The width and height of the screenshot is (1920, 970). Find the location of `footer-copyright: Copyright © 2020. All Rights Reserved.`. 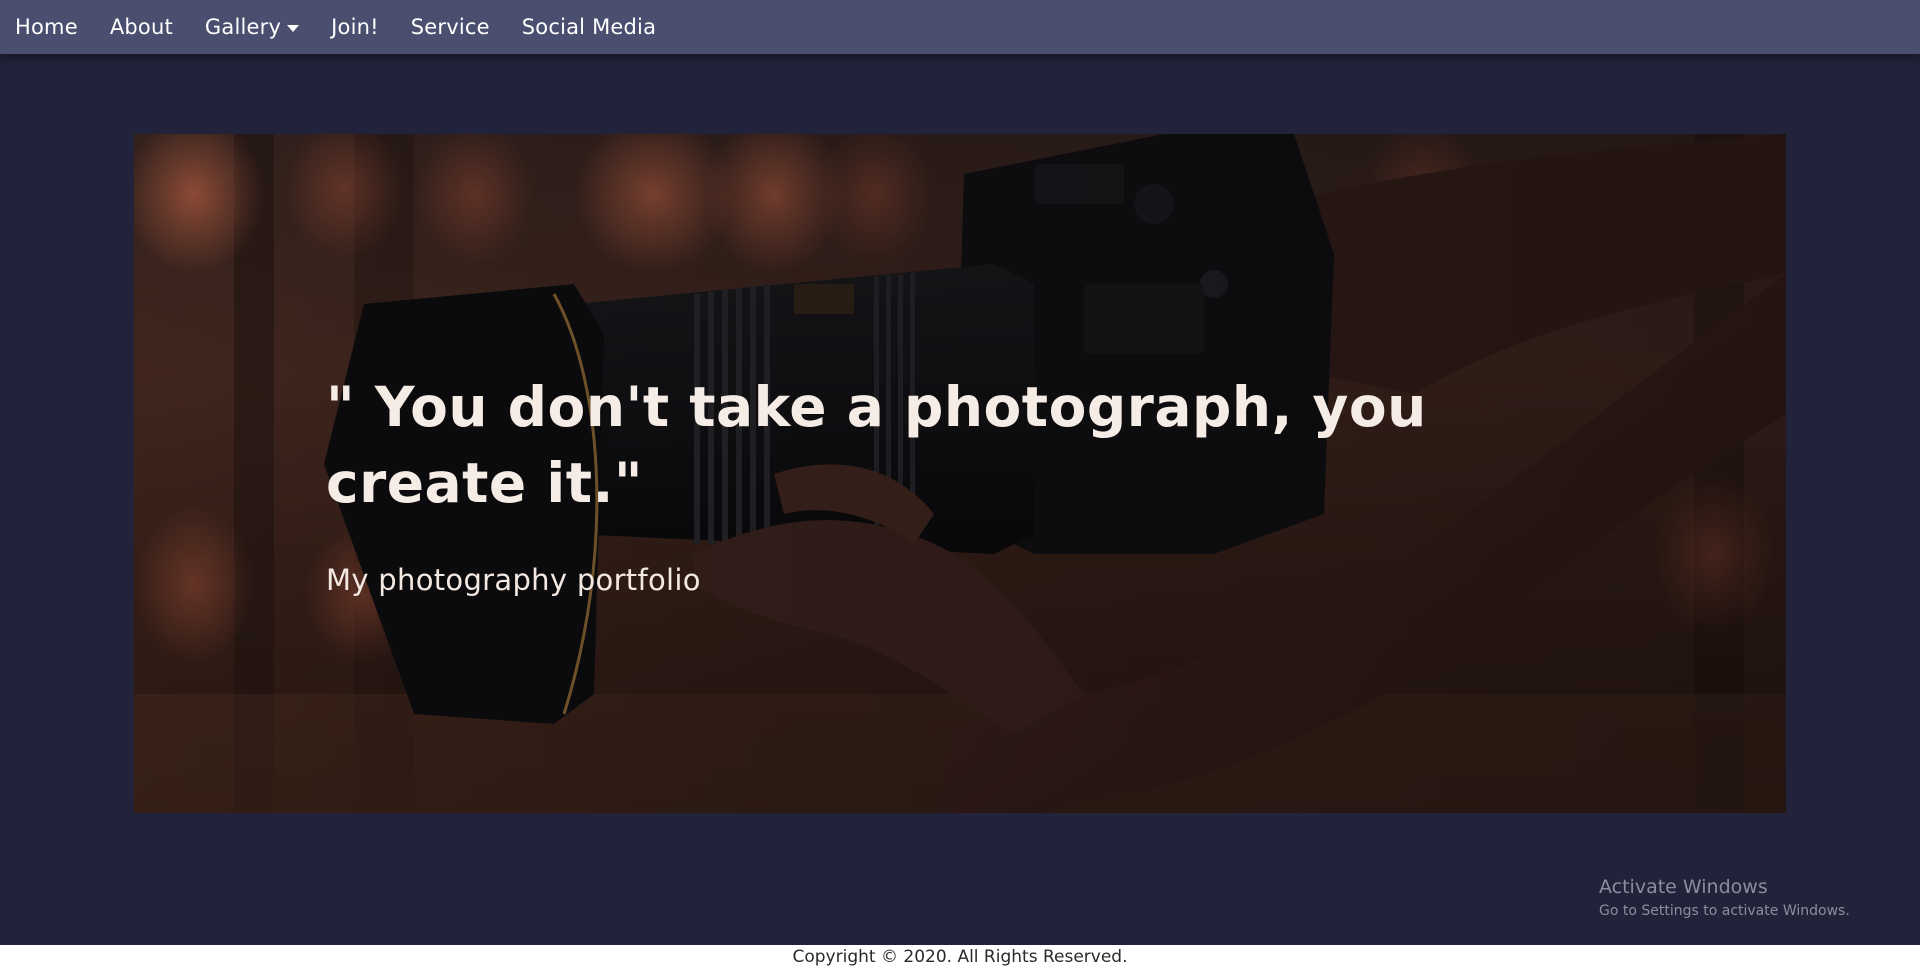

footer-copyright: Copyright © 2020. All Rights Reserved. is located at coordinates (960, 957).